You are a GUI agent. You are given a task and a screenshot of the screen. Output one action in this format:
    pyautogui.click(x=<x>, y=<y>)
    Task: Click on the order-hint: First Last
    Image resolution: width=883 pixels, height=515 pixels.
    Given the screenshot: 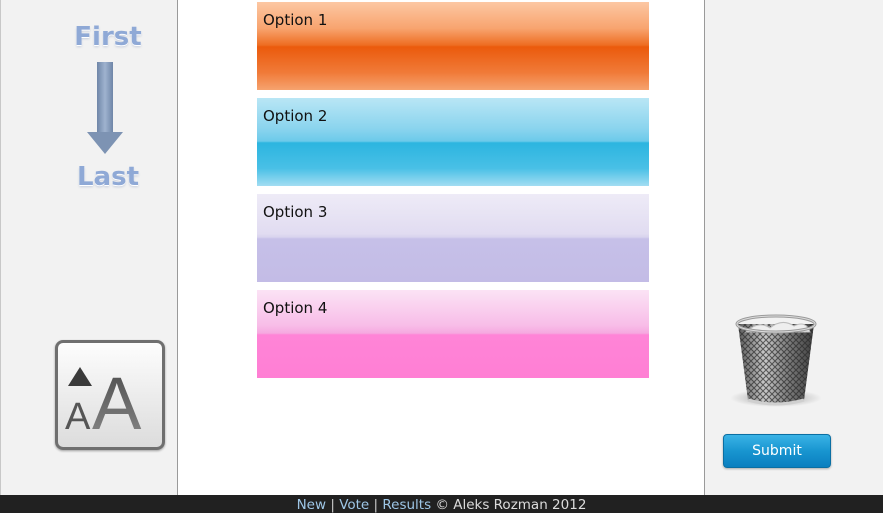 What is the action you would take?
    pyautogui.click(x=108, y=110)
    